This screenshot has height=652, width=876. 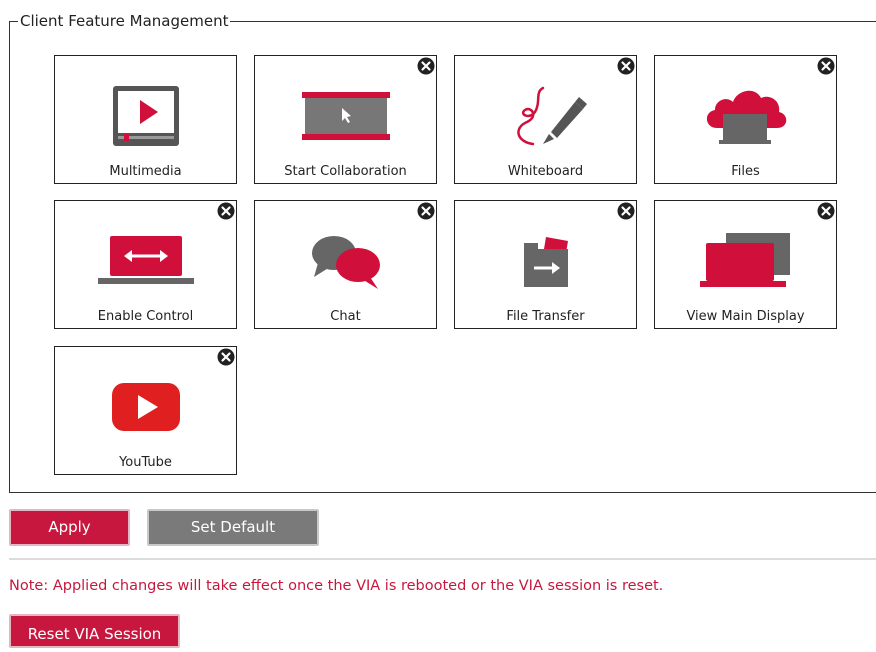 I want to click on divider, so click(x=442, y=559).